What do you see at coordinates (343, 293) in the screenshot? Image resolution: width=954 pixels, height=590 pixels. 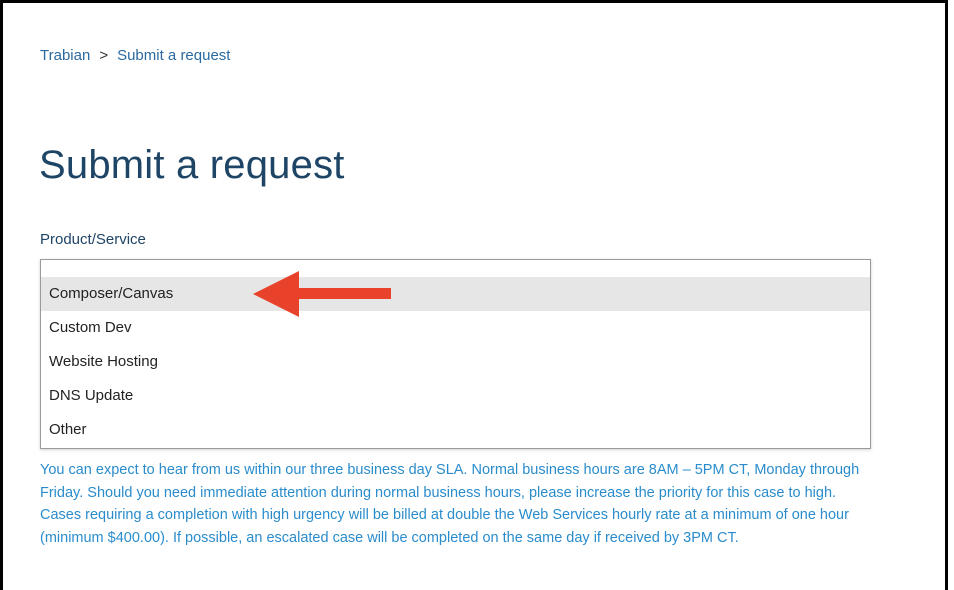 I see `red-arrow-shaft` at bounding box center [343, 293].